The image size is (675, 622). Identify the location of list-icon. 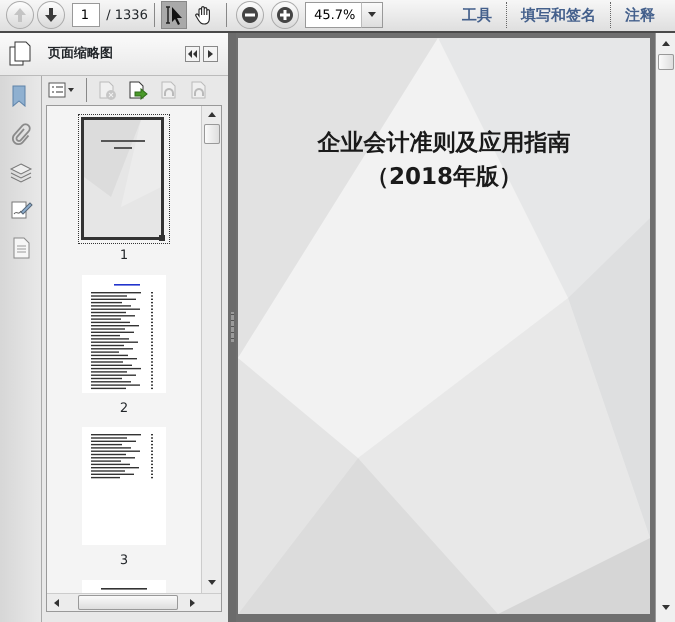
(62, 89).